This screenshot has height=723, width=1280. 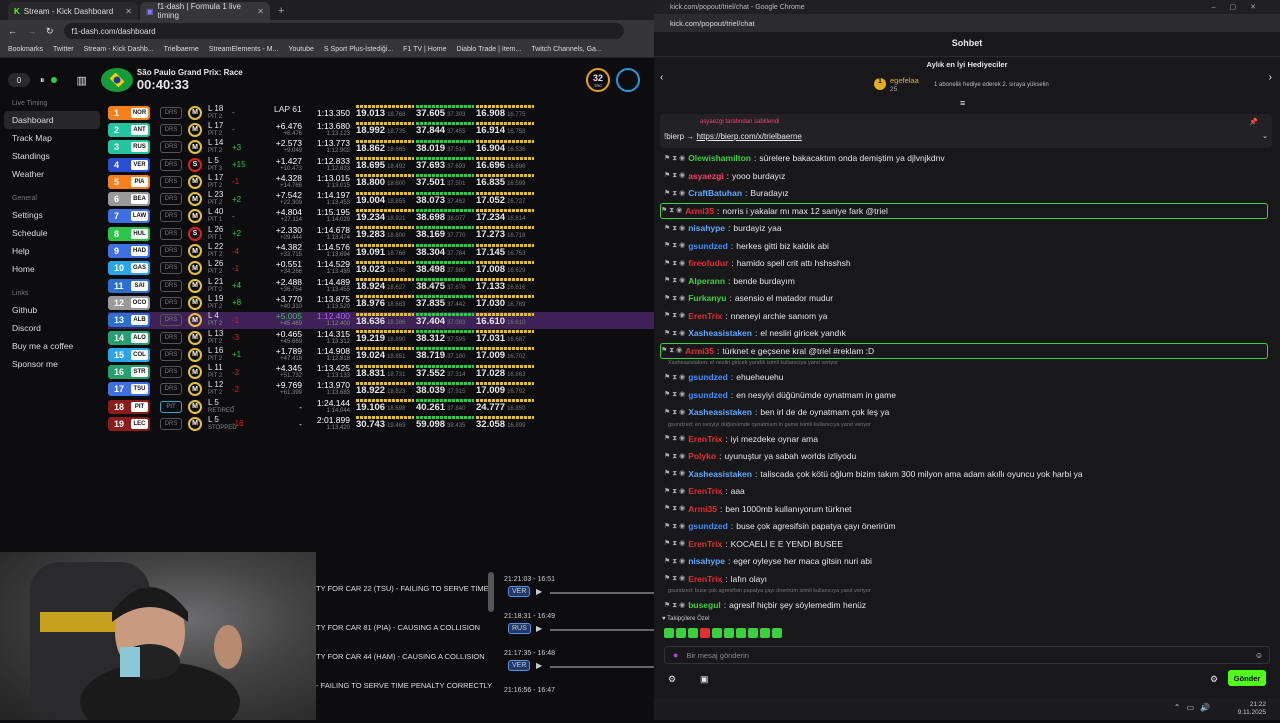 I want to click on emoji-icon: ☺, so click(x=1259, y=655).